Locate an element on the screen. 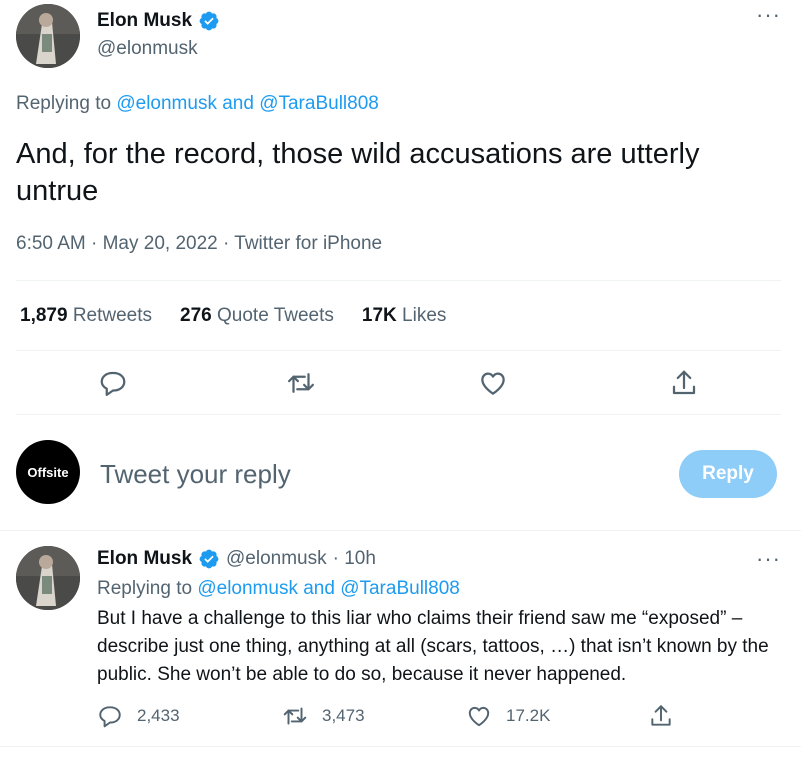 The image size is (801, 760). quotes-count: 276 is located at coordinates (196, 315).